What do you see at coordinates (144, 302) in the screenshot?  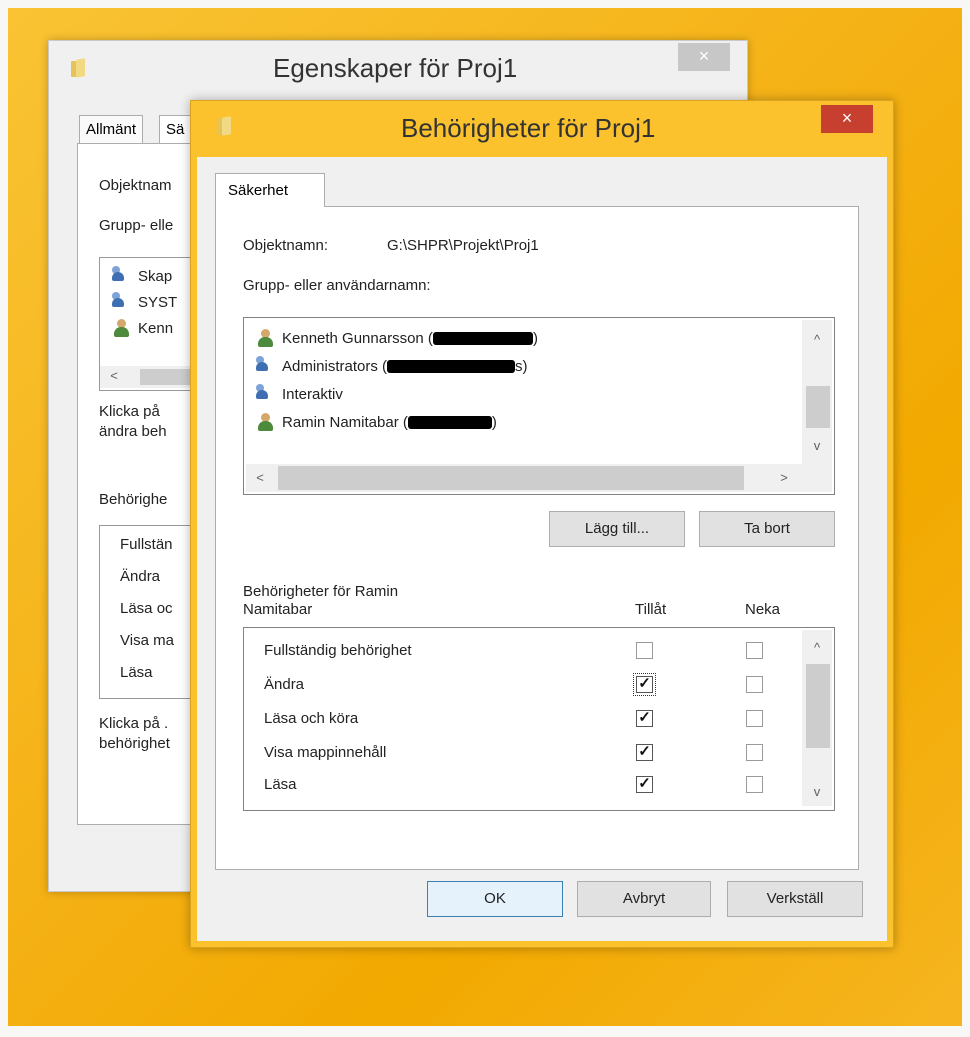 I see `list-item: SYST` at bounding box center [144, 302].